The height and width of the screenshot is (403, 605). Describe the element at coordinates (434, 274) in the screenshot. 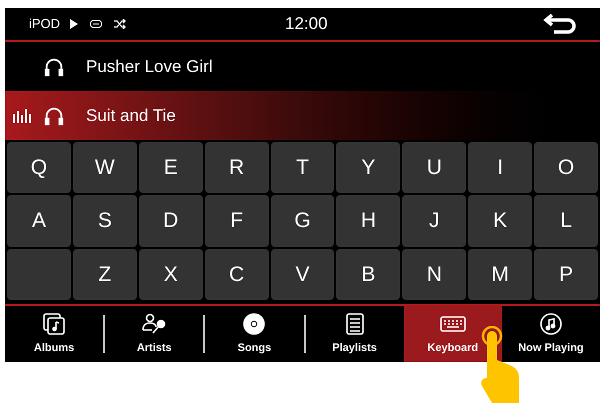

I see `letter-key: N` at that location.